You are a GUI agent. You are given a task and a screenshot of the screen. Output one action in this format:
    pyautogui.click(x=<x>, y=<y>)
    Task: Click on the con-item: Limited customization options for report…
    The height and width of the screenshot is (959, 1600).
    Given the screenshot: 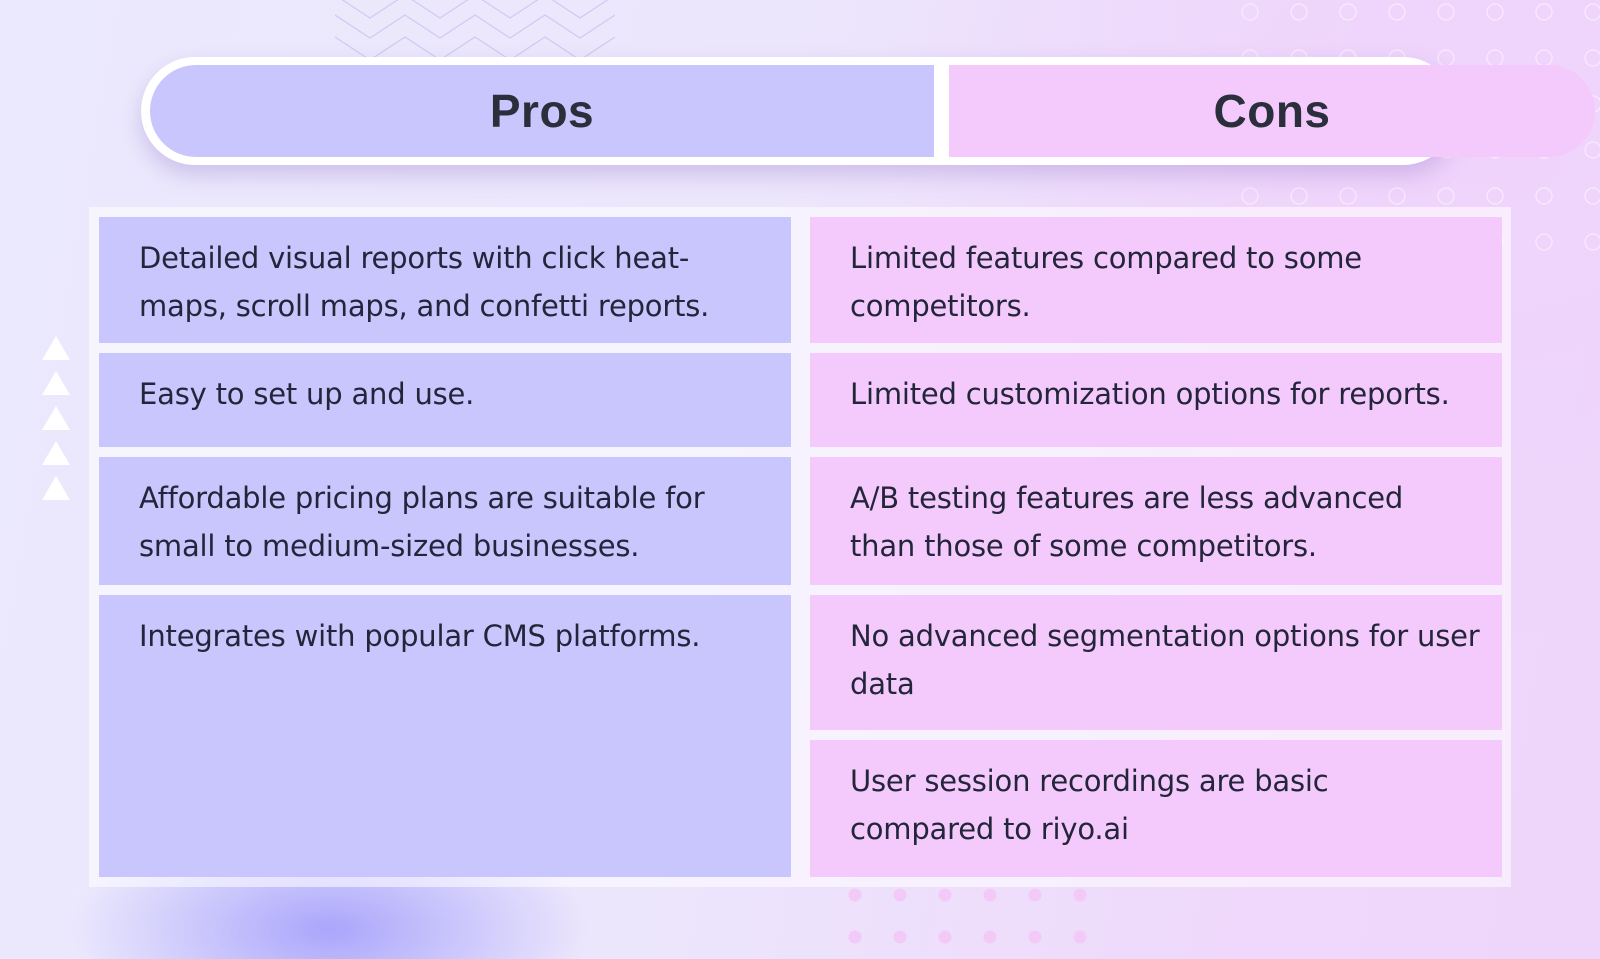 What is the action you would take?
    pyautogui.click(x=1156, y=400)
    